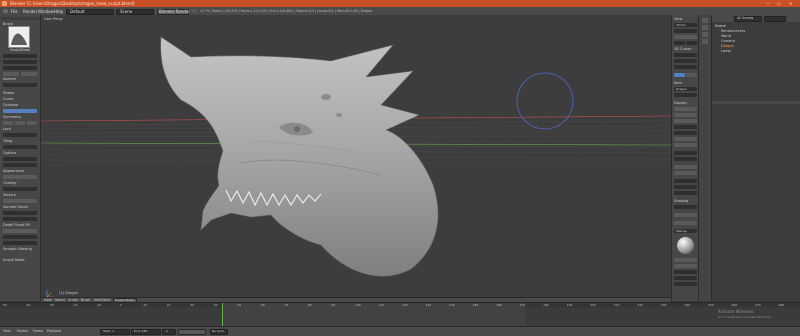 The height and width of the screenshot is (336, 800). What do you see at coordinates (679, 43) in the screenshot?
I see `clip-start-field` at bounding box center [679, 43].